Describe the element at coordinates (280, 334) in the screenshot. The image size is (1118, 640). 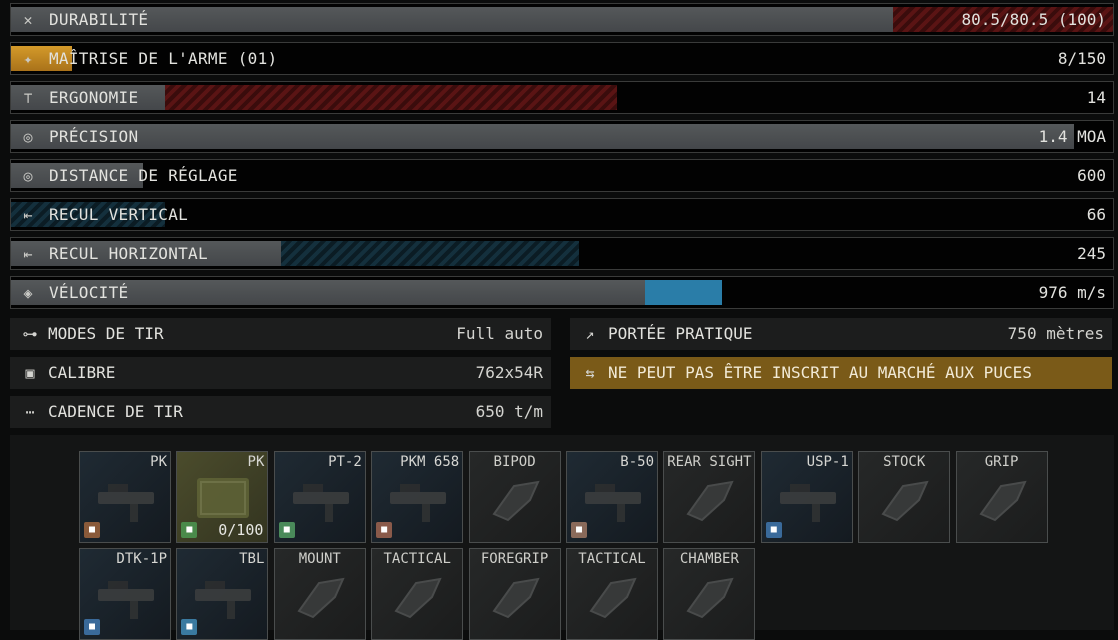
I see `info-row: ⊶ MODES DE TIR Full auto` at that location.